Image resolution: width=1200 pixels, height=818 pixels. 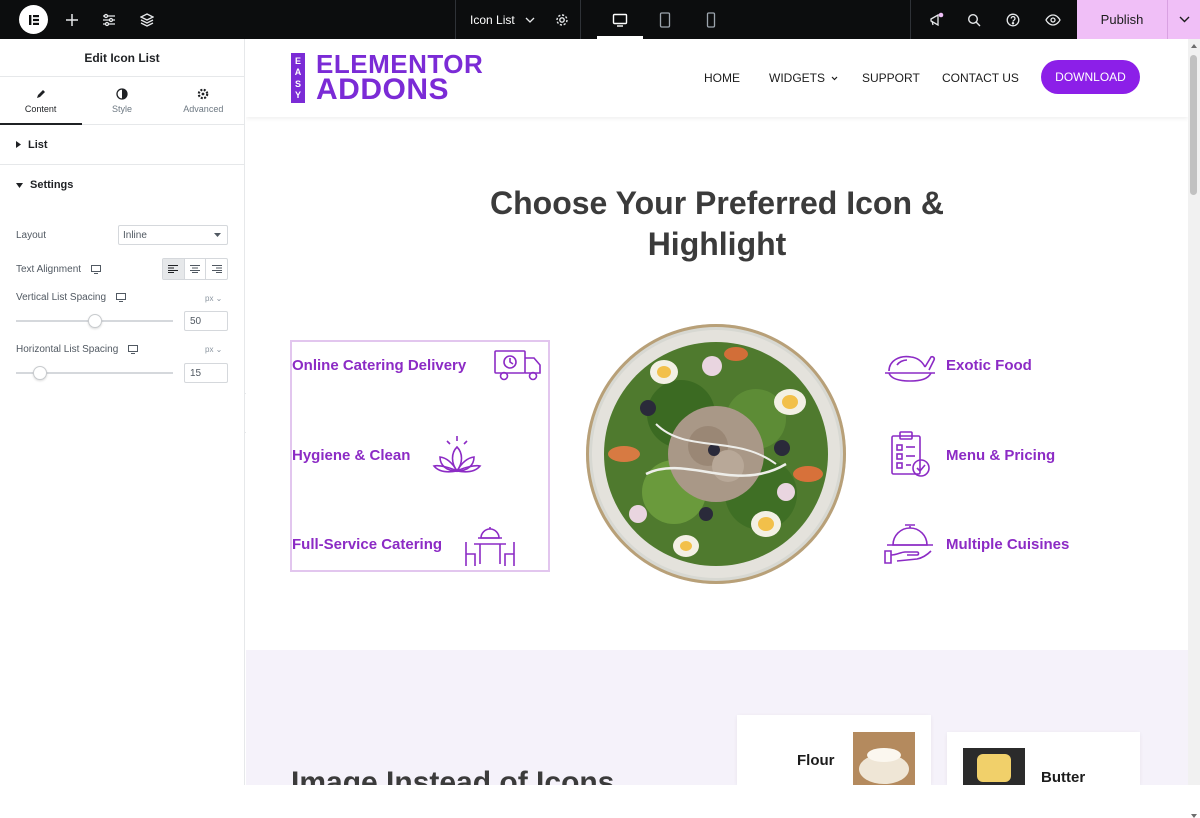 What do you see at coordinates (31, 235) in the screenshot?
I see `layout-label: Layout` at bounding box center [31, 235].